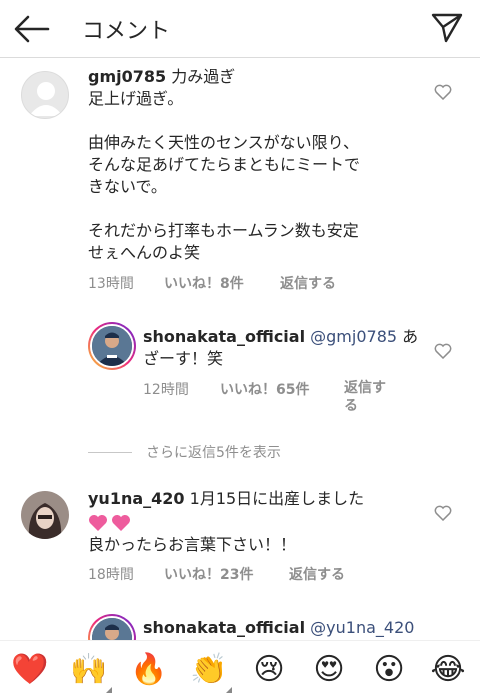 This screenshot has height=697, width=480. I want to click on story-ring, so click(112, 346).